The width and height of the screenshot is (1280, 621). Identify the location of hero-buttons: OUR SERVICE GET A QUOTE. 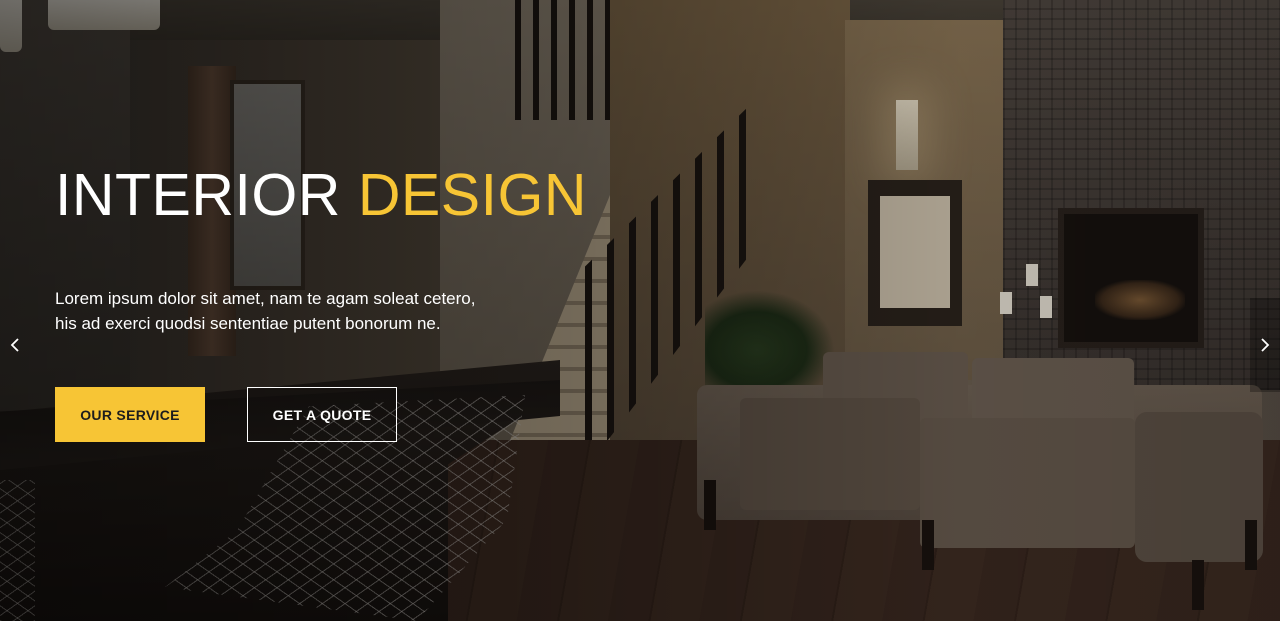
(226, 414).